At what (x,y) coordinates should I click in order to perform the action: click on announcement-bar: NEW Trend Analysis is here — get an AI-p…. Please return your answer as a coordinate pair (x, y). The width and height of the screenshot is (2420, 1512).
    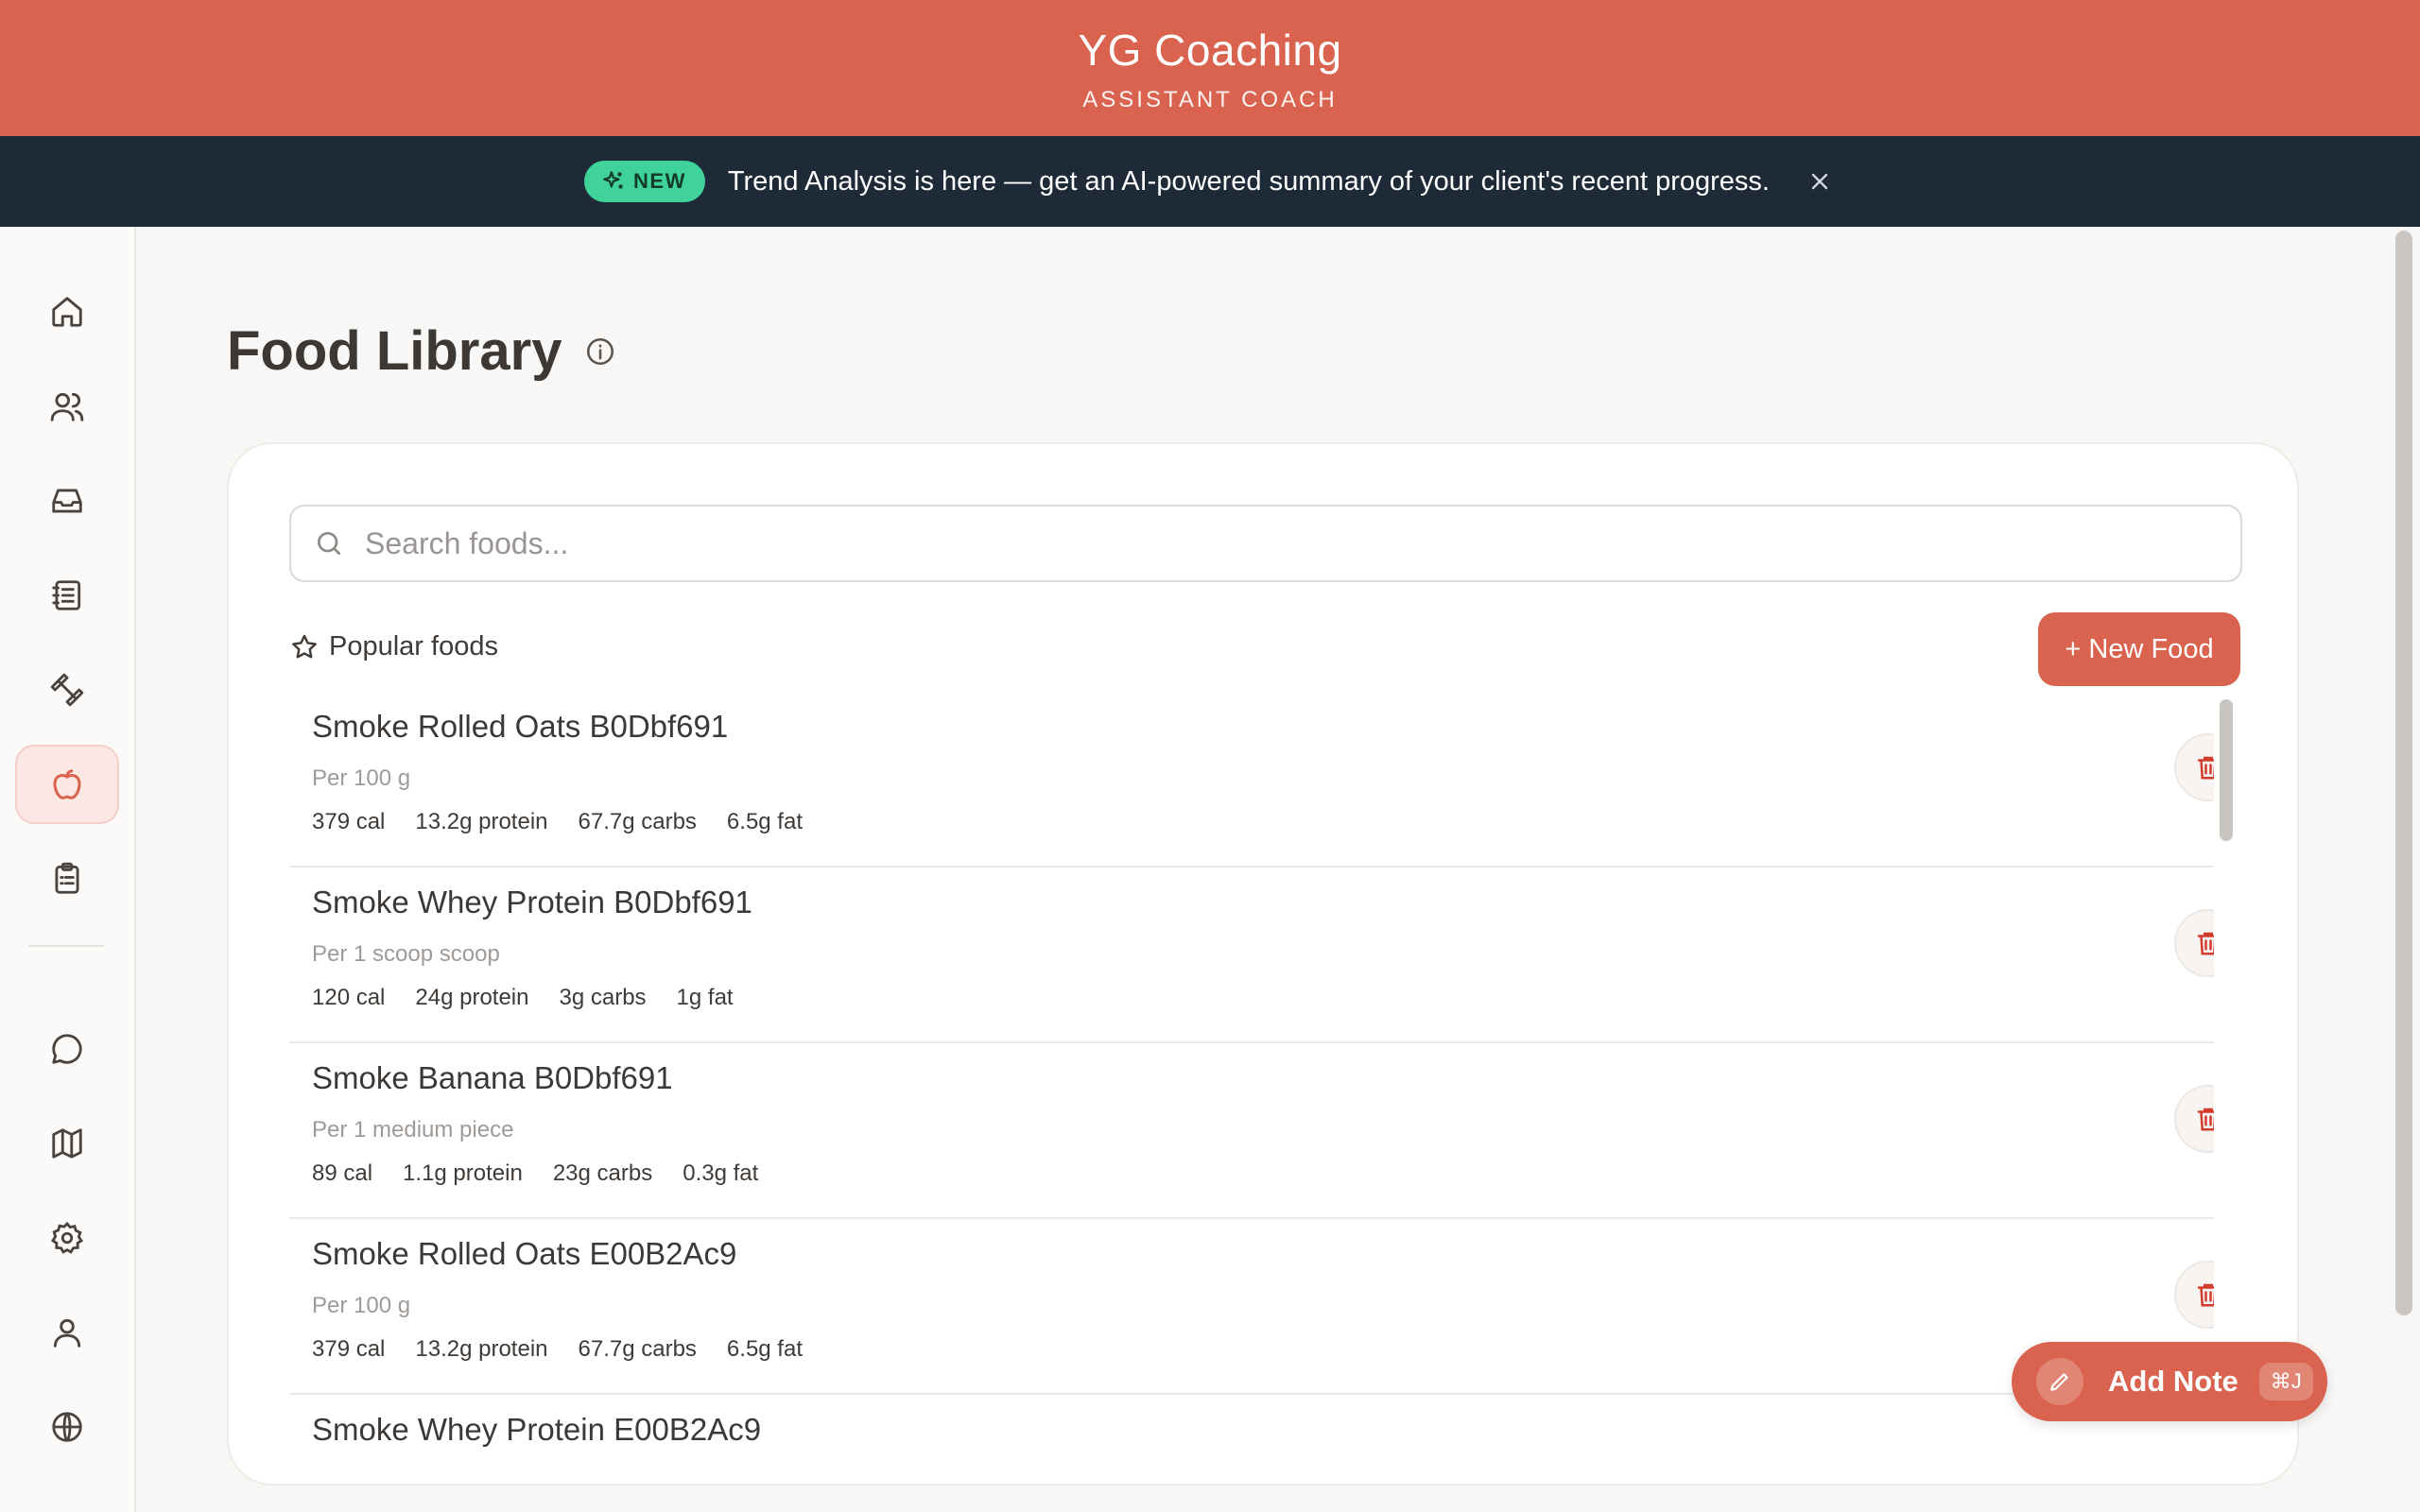
    Looking at the image, I should click on (1210, 181).